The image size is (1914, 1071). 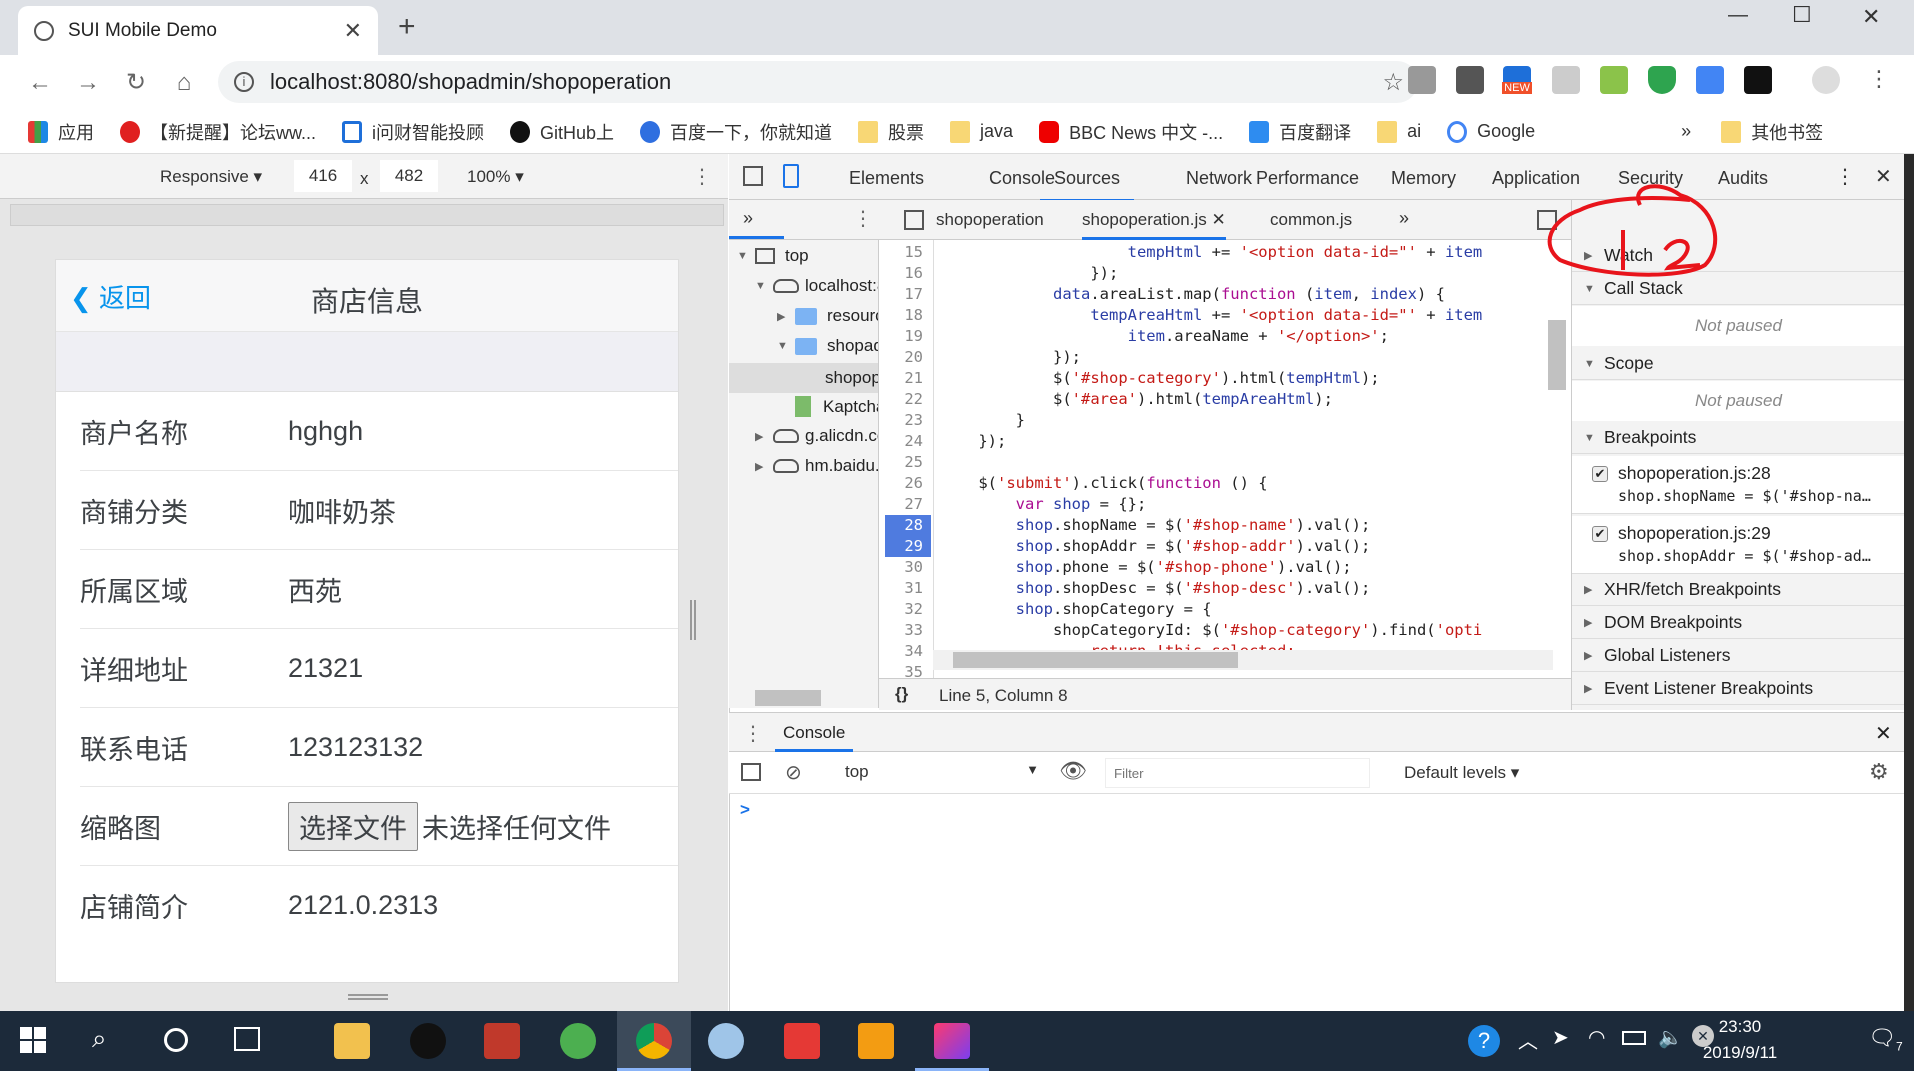 I want to click on breakpoints-section: ▼ Breakpoints, so click(x=1738, y=438).